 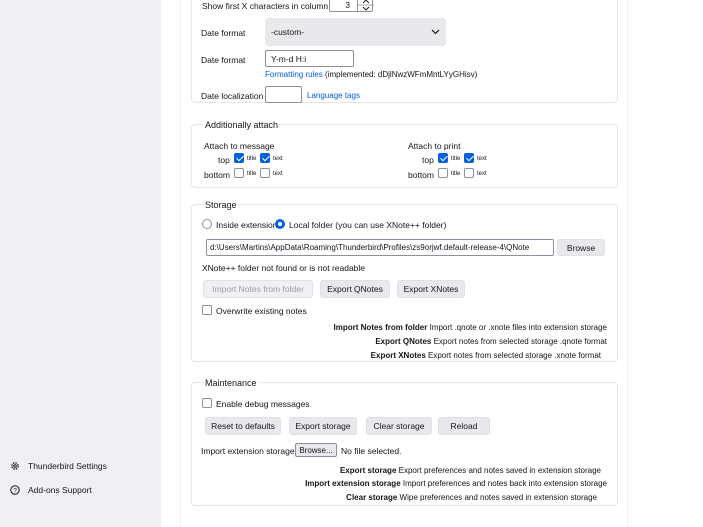 What do you see at coordinates (278, 159) in the screenshot?
I see `message-top-text-label: text` at bounding box center [278, 159].